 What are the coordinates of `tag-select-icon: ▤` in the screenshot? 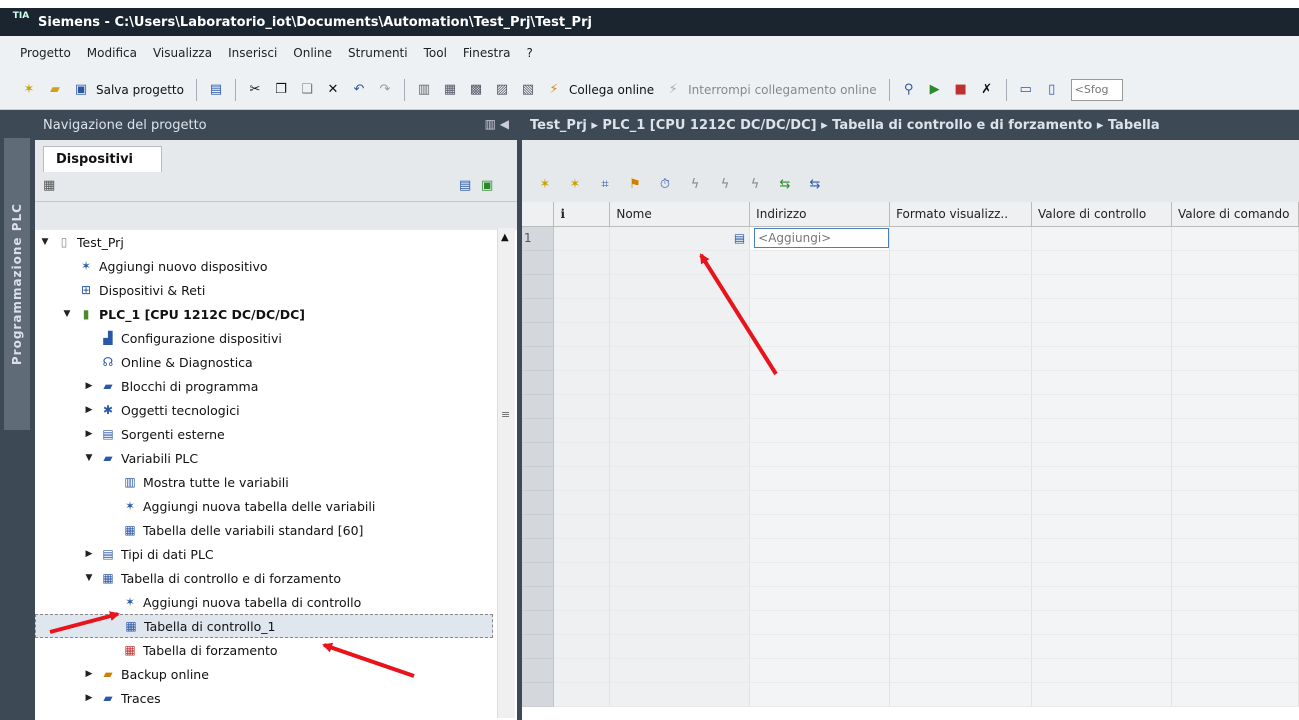 It's located at (739, 238).